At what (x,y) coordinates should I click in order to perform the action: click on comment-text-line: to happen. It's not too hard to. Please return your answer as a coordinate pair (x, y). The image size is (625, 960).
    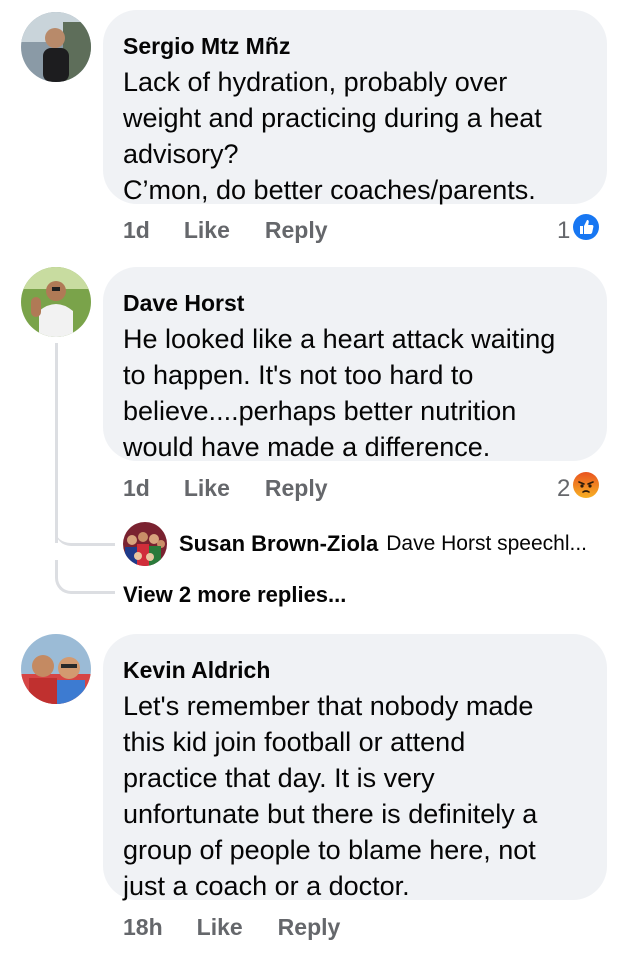
    Looking at the image, I should click on (298, 375).